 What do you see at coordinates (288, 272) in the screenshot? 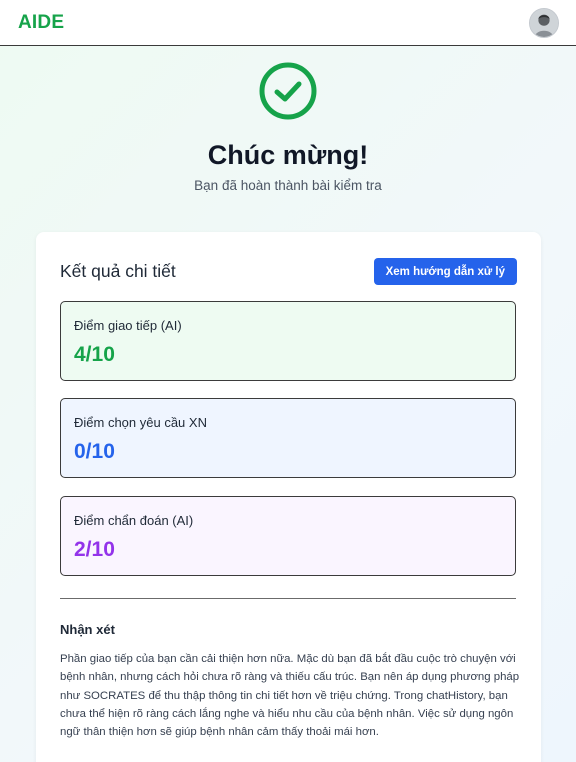
I see `results-header: Kết quả chi tiết Xem hướng dẫn xử lý` at bounding box center [288, 272].